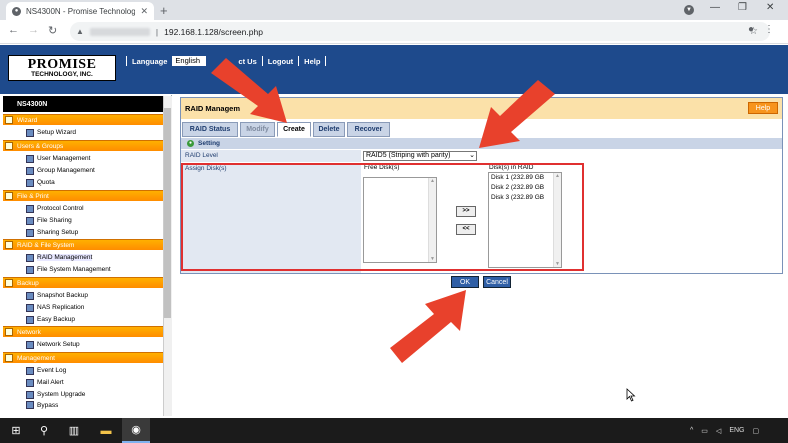  Describe the element at coordinates (249, 90) in the screenshot. I see `arrow-to-create-tab` at that location.